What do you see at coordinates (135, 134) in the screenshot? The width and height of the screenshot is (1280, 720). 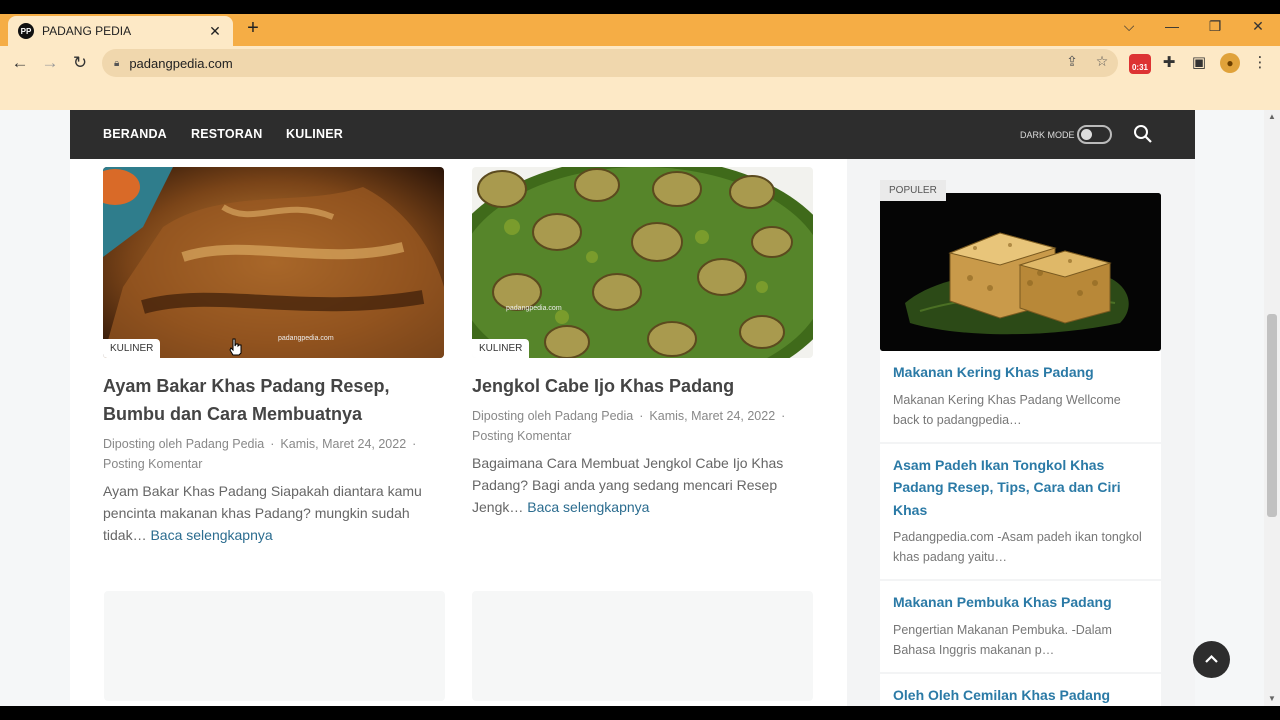 I see `nav-link-beranda: BERANDA` at bounding box center [135, 134].